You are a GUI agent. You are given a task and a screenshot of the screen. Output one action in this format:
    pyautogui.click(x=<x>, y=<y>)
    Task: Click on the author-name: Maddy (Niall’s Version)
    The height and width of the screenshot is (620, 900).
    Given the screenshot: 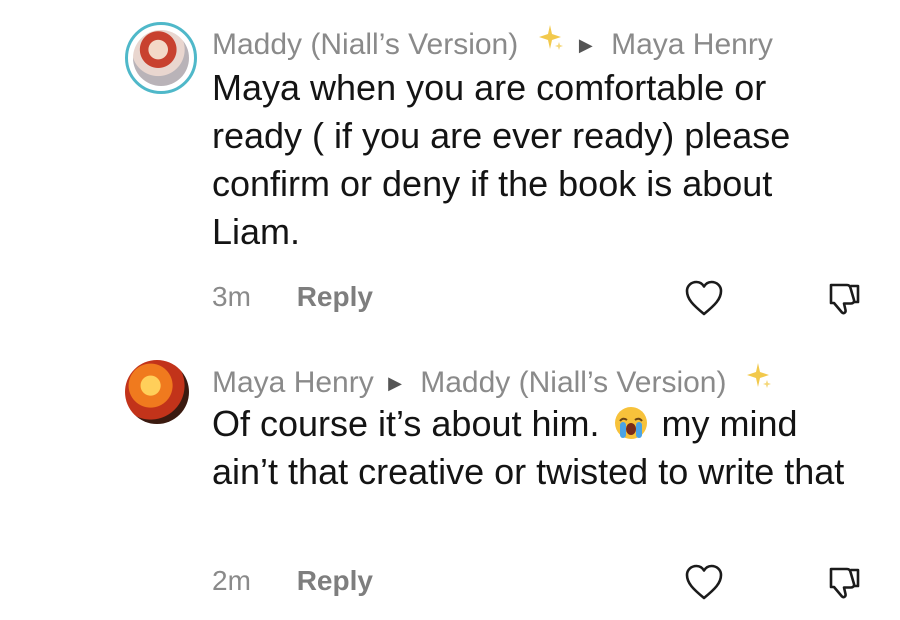 What is the action you would take?
    pyautogui.click(x=365, y=44)
    